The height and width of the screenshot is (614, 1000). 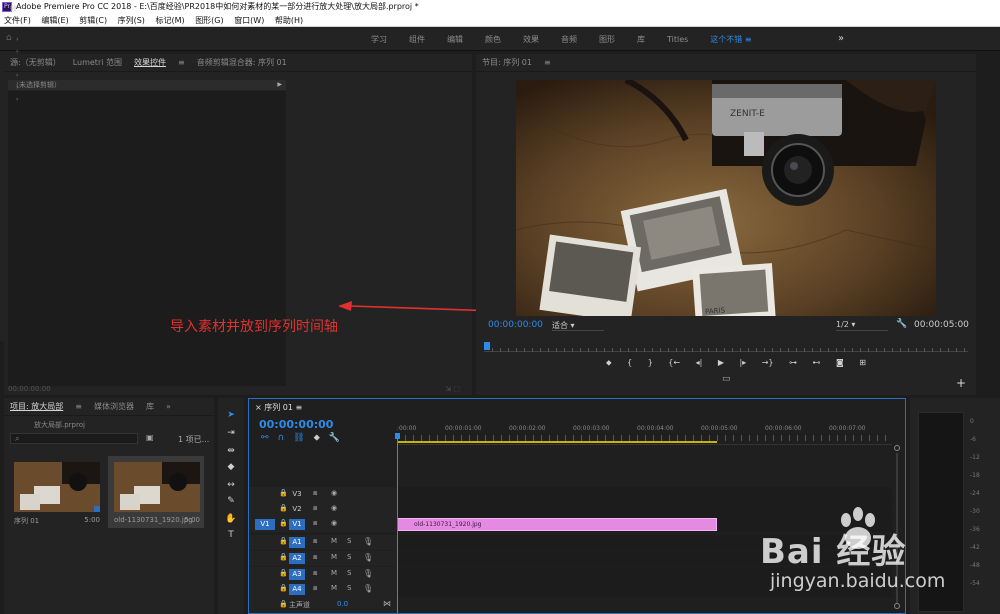 What do you see at coordinates (379, 39) in the screenshot?
I see `workspace-learn: 学习` at bounding box center [379, 39].